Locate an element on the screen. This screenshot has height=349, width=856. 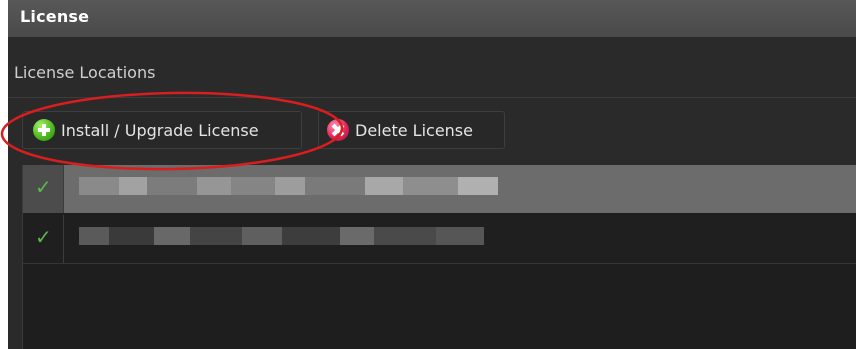
delete-license-label: Delete License is located at coordinates (414, 130).